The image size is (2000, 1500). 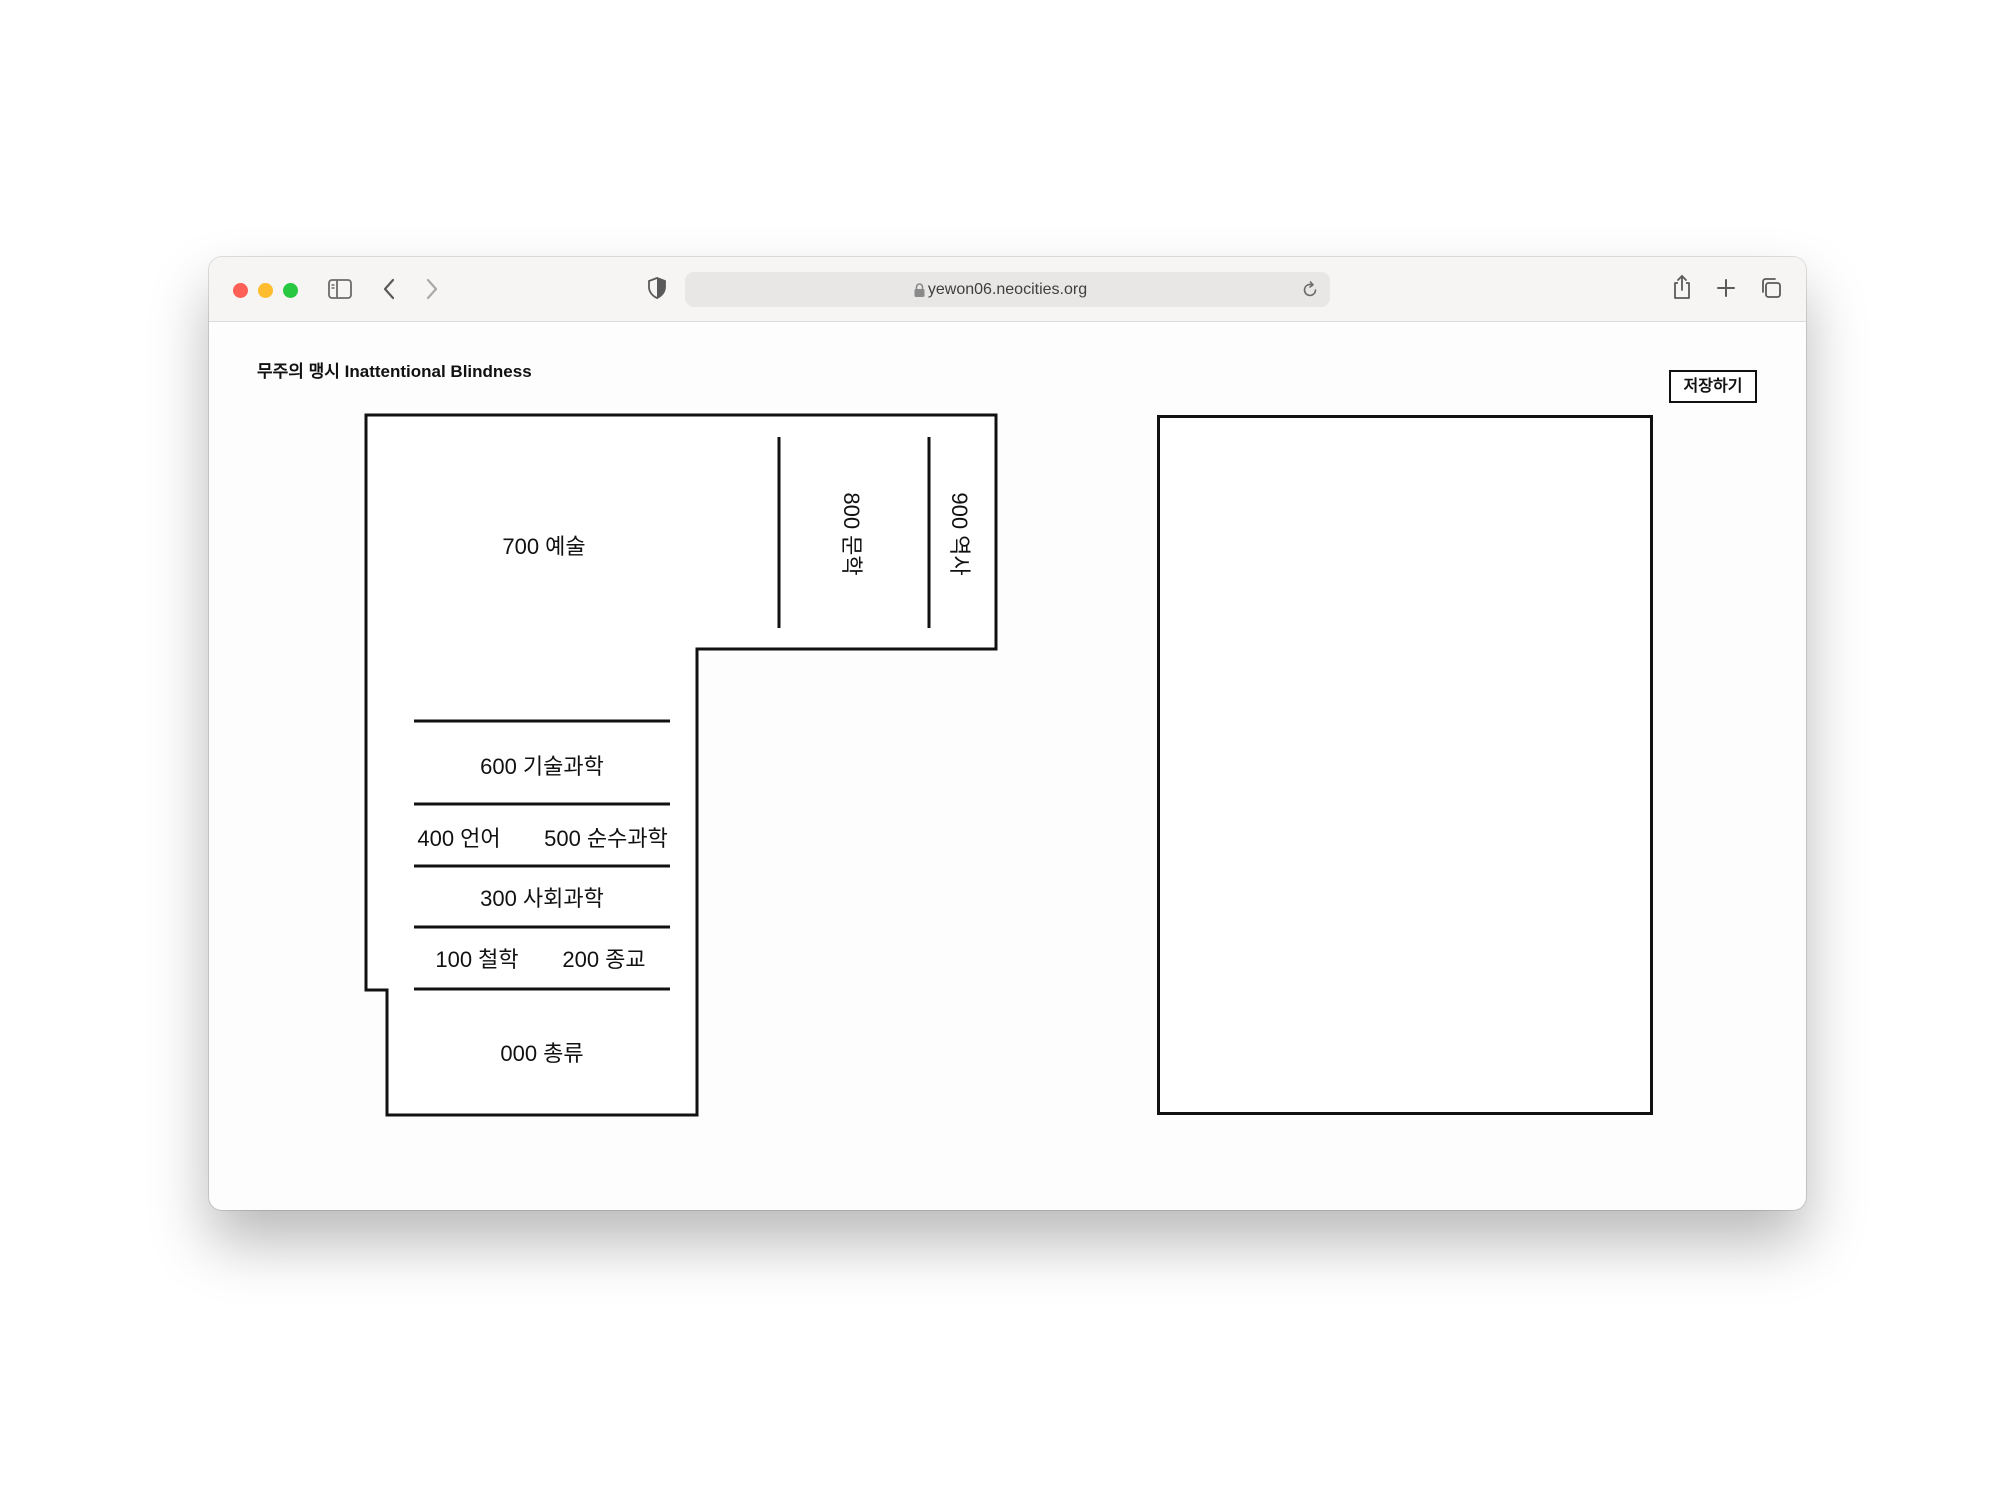 What do you see at coordinates (1405, 765) in the screenshot?
I see `drawing-canvas` at bounding box center [1405, 765].